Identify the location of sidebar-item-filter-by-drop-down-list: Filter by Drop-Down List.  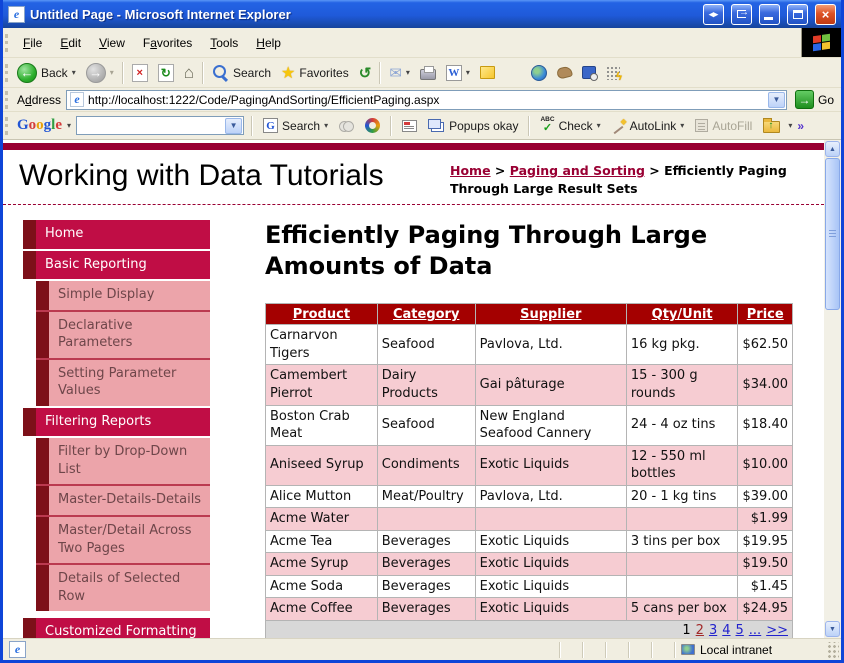
(123, 461).